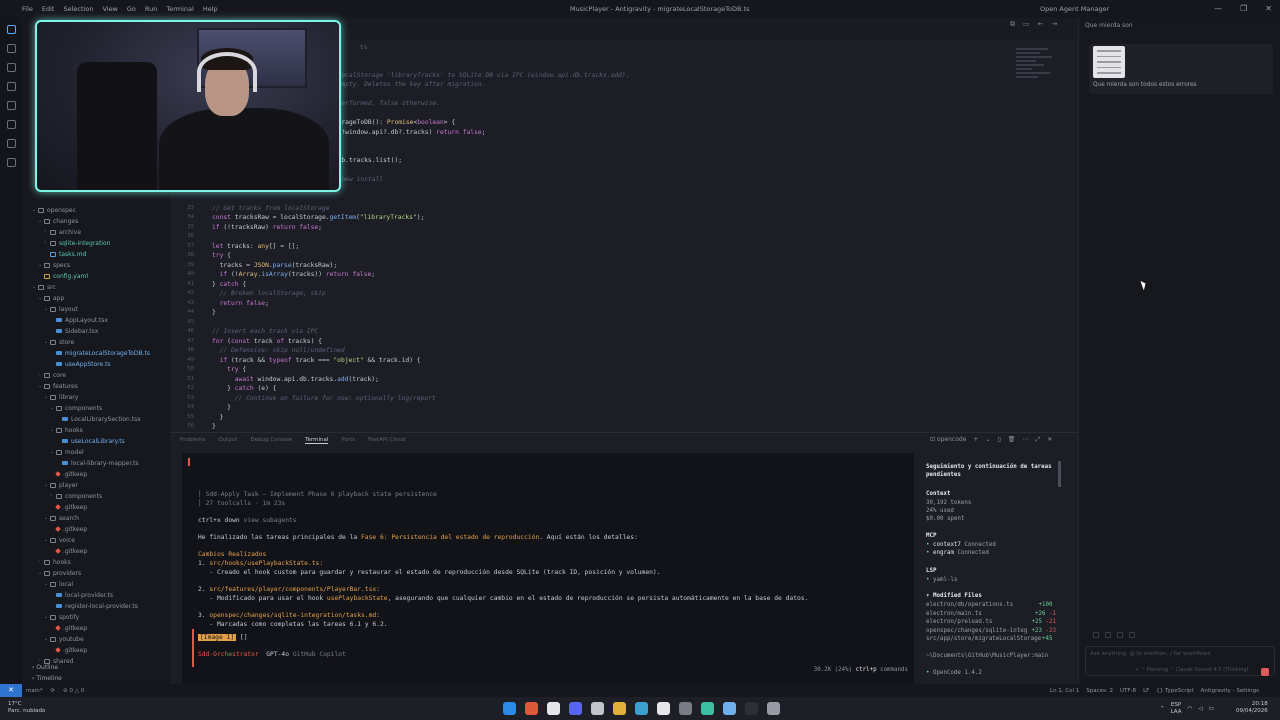 The height and width of the screenshot is (720, 1280). I want to click on tree-file: config.yamlU, so click(107, 276).